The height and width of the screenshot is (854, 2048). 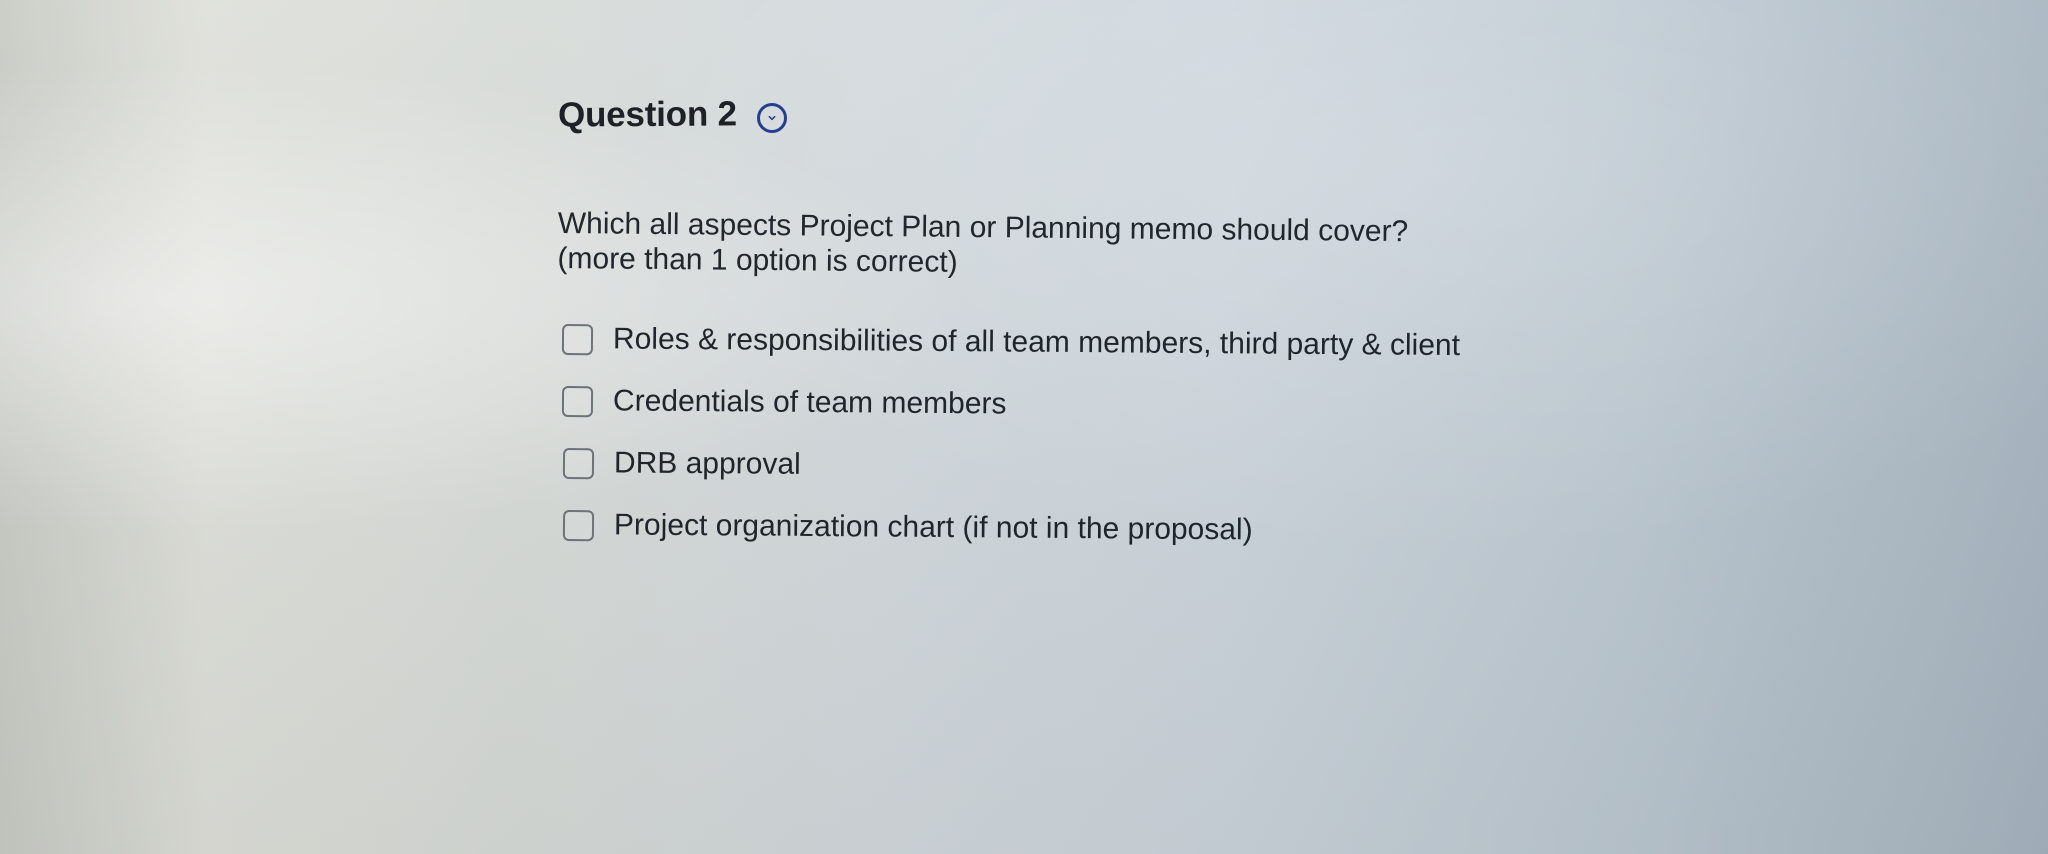 I want to click on collapse-toggle-button, so click(x=771, y=117).